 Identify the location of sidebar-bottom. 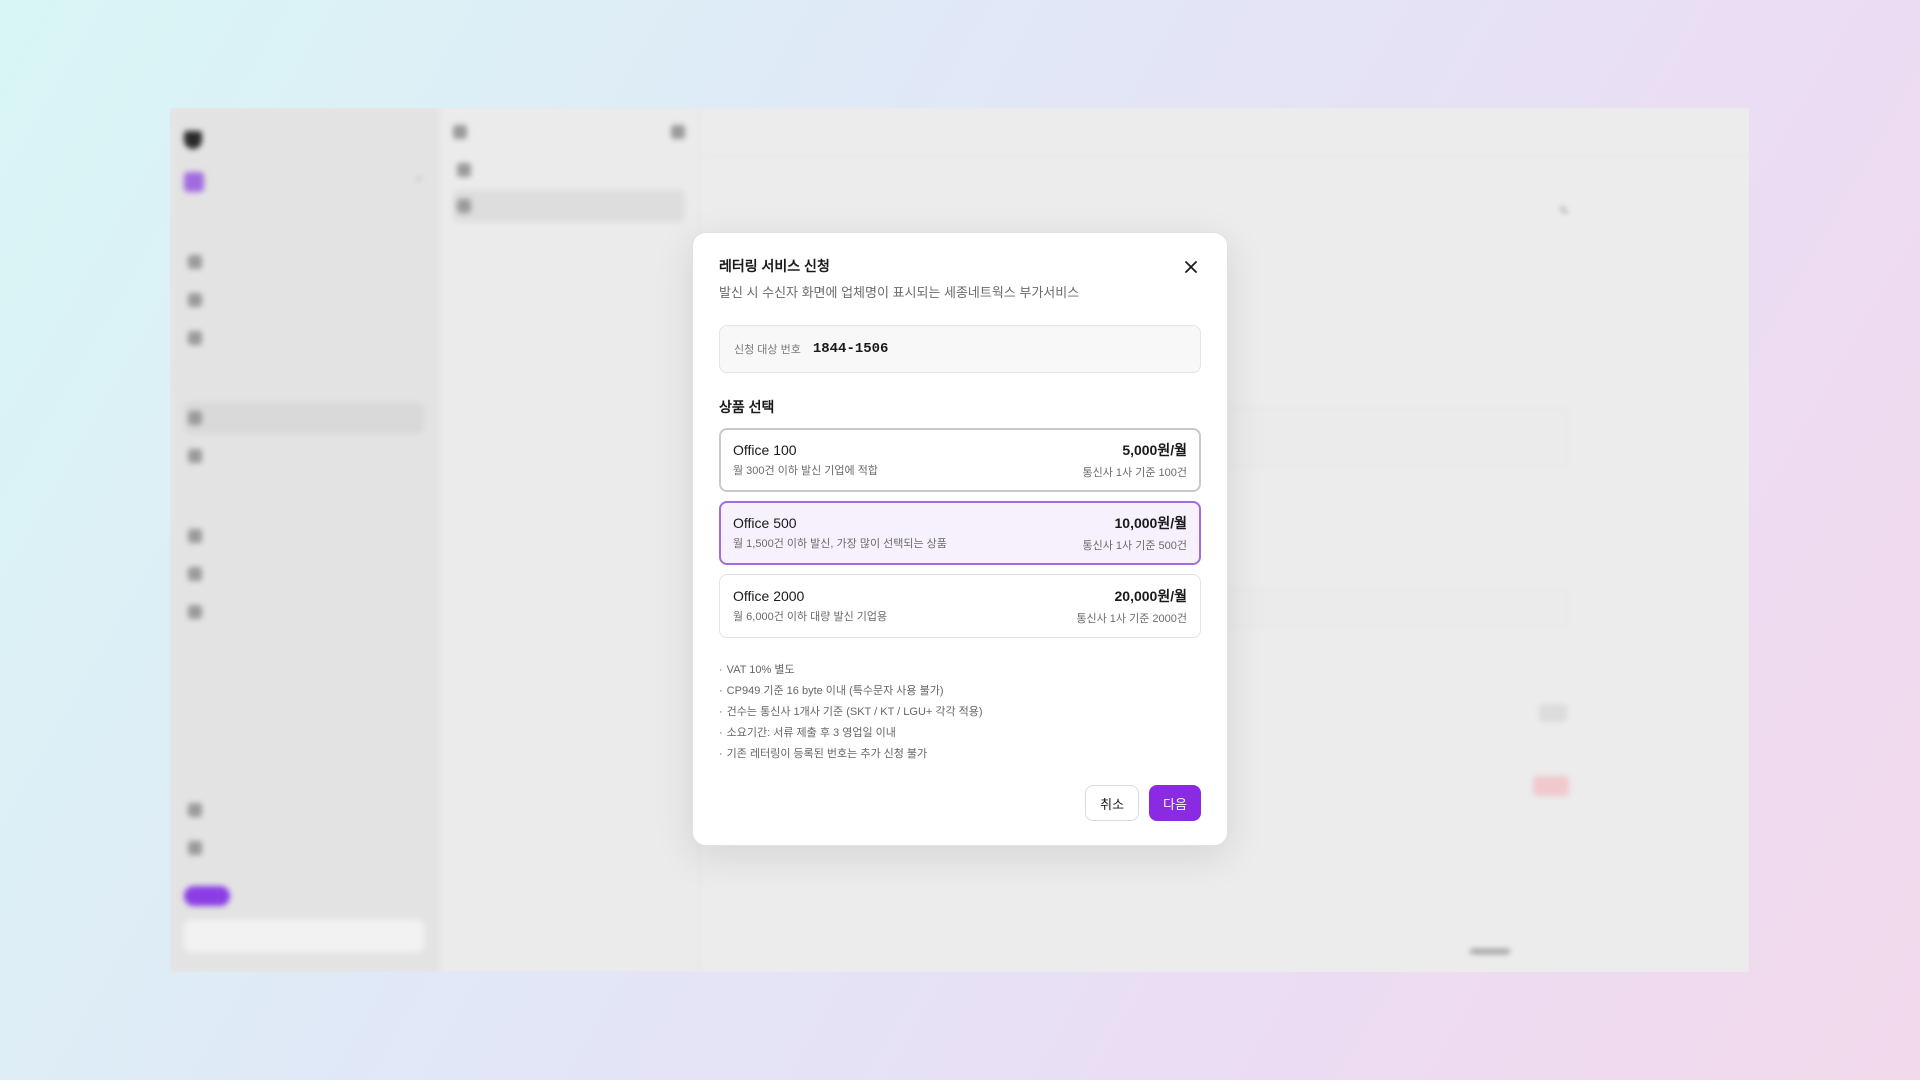
(304, 873).